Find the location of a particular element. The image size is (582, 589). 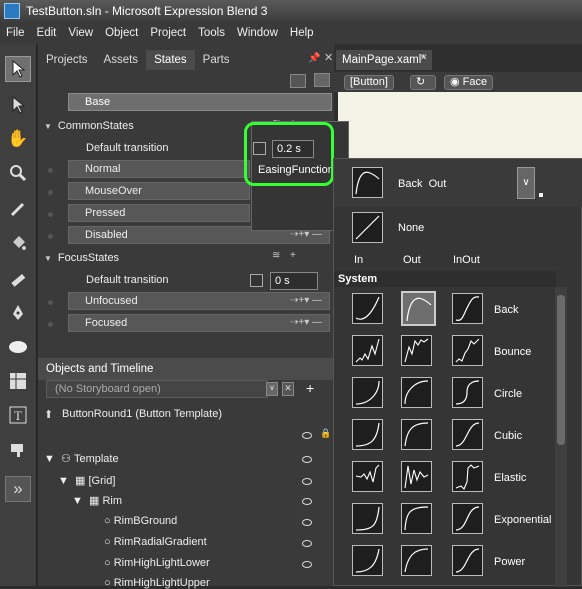

curve-cubic-in-icon is located at coordinates (367, 434).